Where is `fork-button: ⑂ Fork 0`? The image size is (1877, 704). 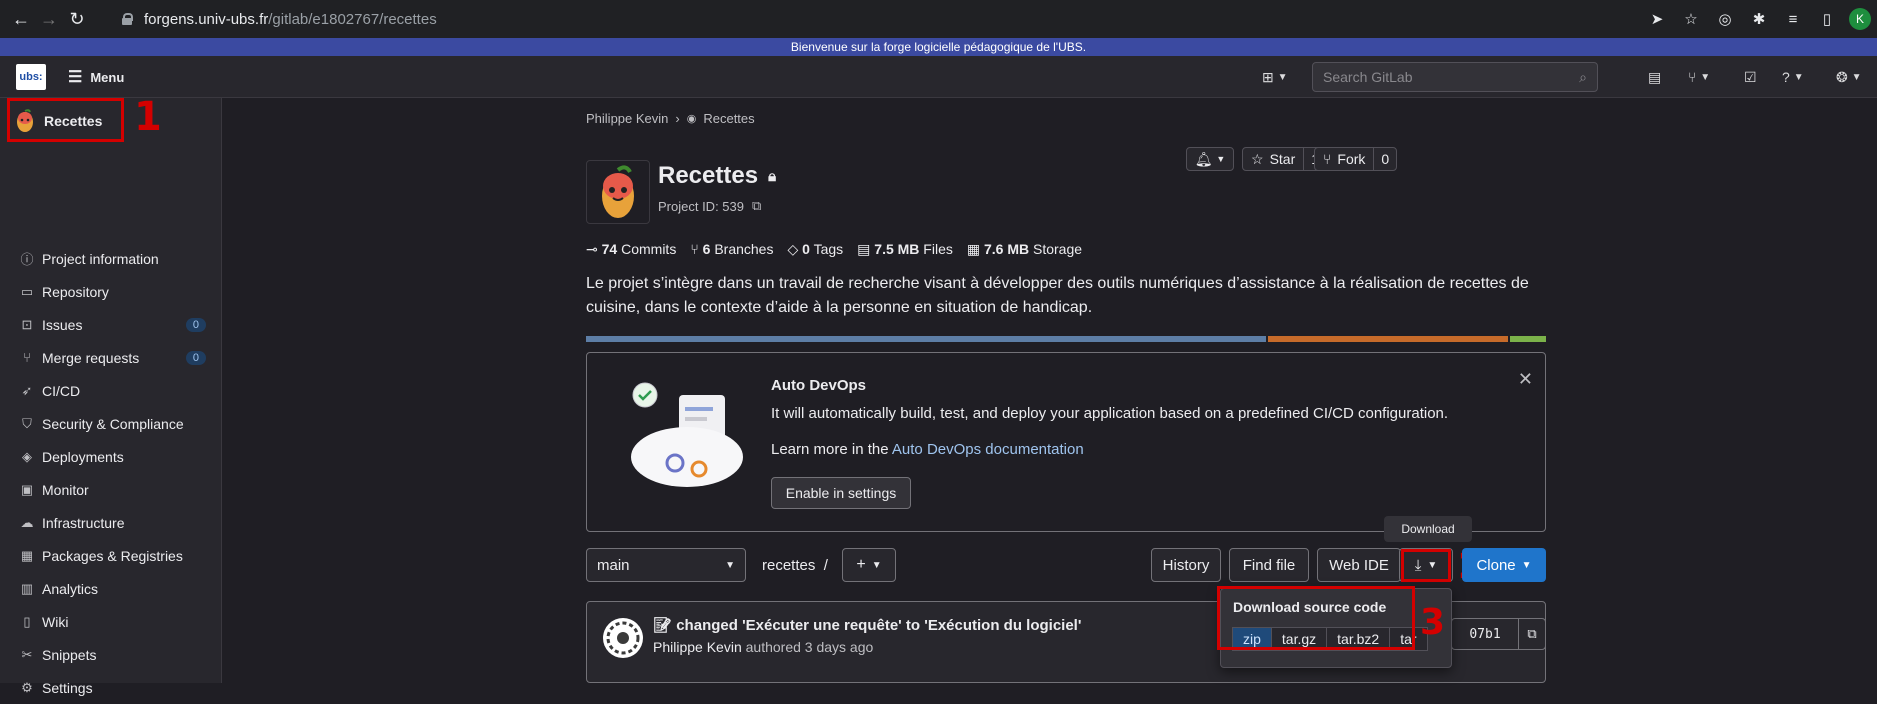 fork-button: ⑂ Fork 0 is located at coordinates (1356, 159).